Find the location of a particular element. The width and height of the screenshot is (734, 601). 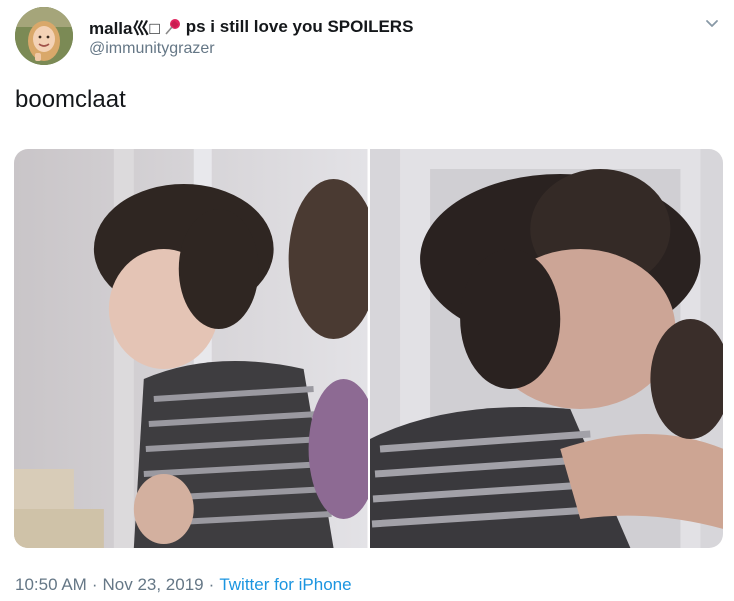

avatar-image is located at coordinates (44, 36).